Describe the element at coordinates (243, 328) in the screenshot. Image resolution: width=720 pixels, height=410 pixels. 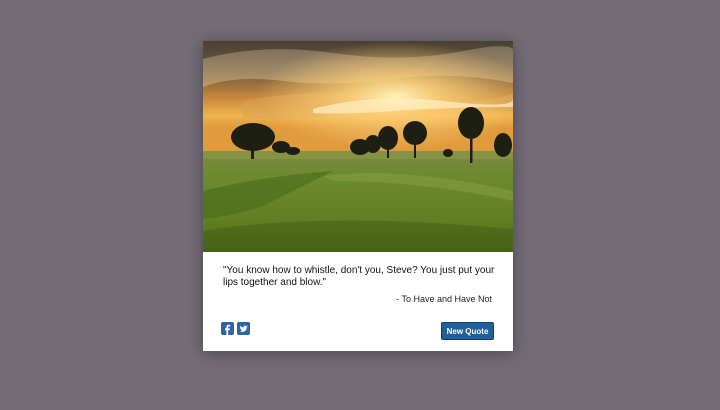
I see `twitter-icon` at that location.